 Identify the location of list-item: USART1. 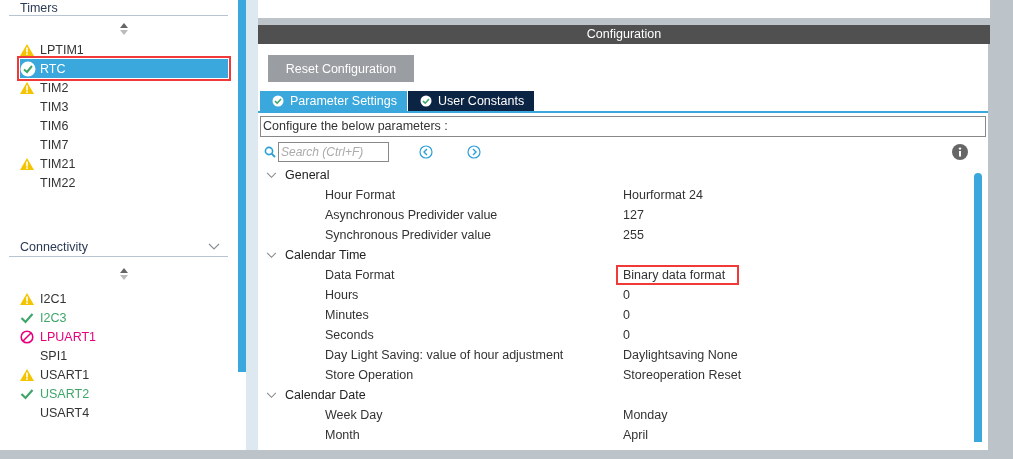
(124, 374).